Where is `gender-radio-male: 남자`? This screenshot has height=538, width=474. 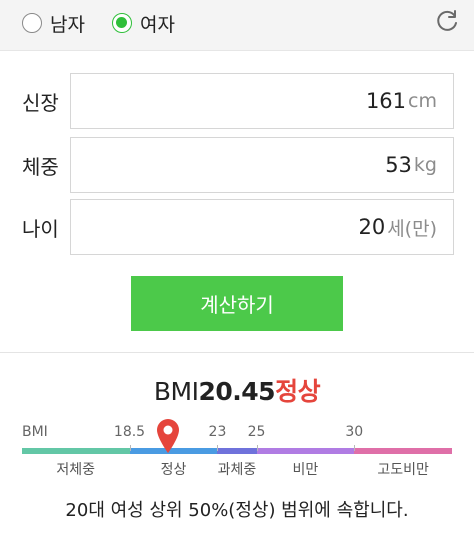
gender-radio-male: 남자 is located at coordinates (53, 23).